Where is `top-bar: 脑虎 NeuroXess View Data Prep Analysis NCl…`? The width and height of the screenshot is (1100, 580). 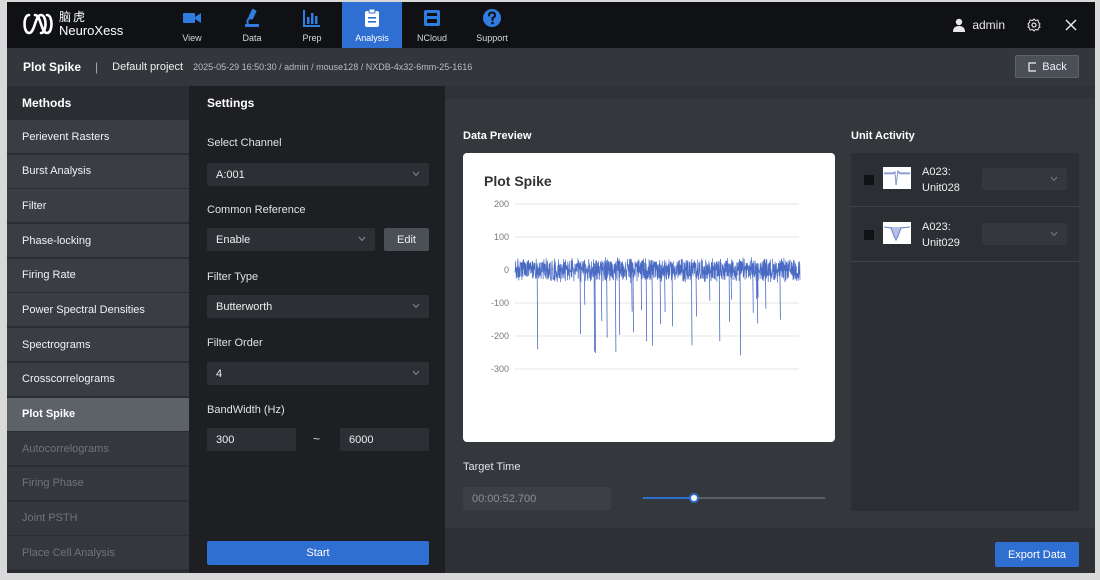
top-bar: 脑虎 NeuroXess View Data Prep Analysis NCl… is located at coordinates (551, 25).